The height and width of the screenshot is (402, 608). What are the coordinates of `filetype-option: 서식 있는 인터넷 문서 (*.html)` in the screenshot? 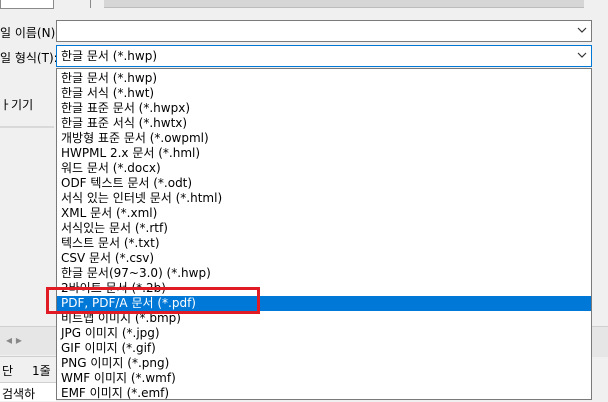 It's located at (324, 198).